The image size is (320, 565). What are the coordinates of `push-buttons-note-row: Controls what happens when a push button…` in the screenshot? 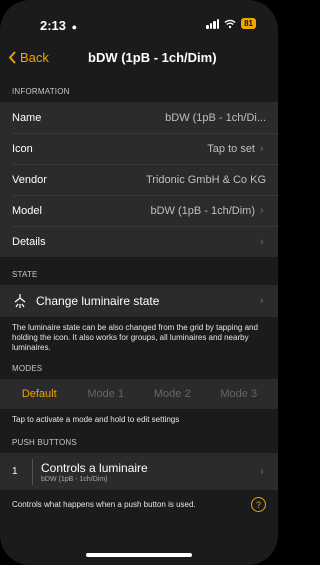 It's located at (139, 501).